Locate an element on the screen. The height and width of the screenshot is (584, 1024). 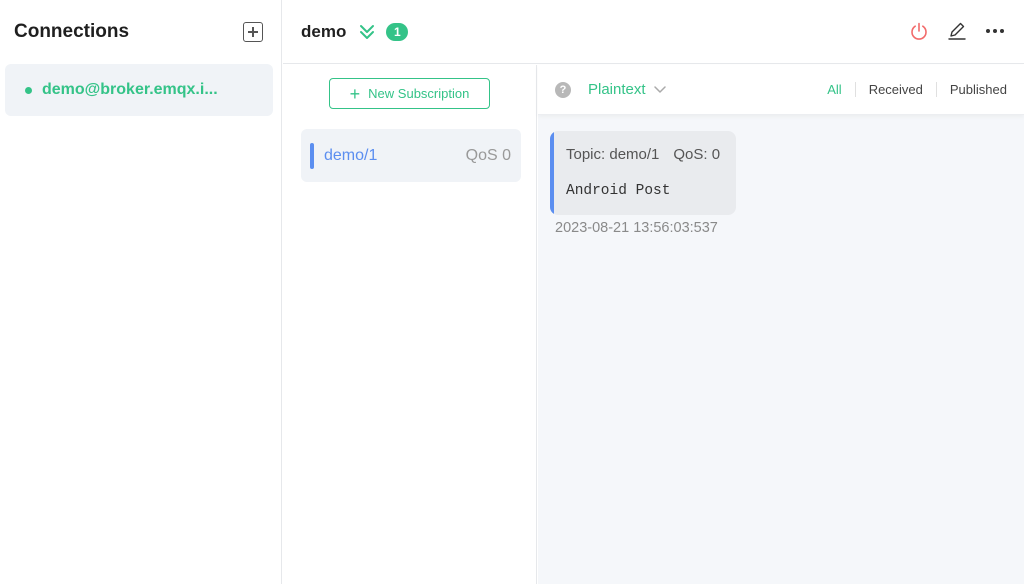
new-subscription-label: New Subscription is located at coordinates (419, 93).